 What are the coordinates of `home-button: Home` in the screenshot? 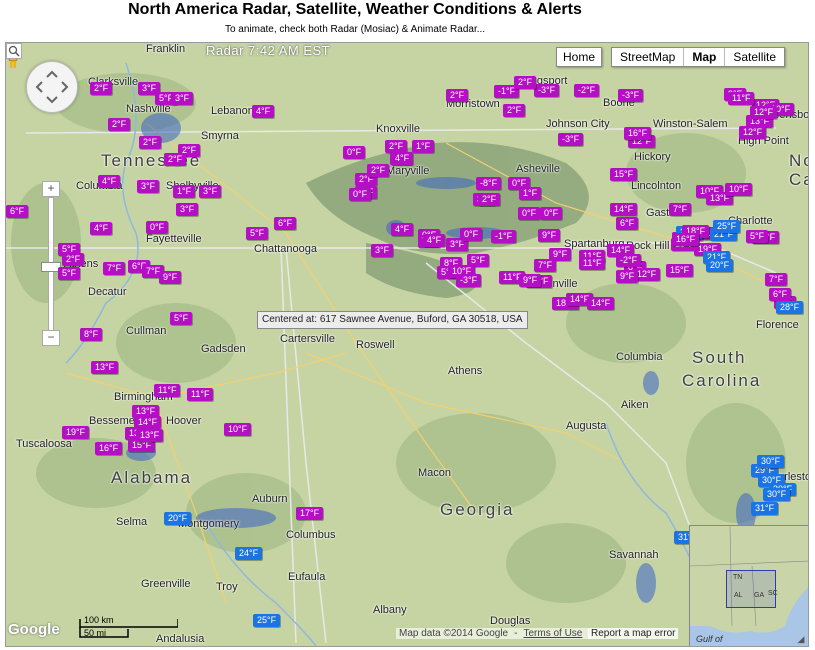 It's located at (579, 57).